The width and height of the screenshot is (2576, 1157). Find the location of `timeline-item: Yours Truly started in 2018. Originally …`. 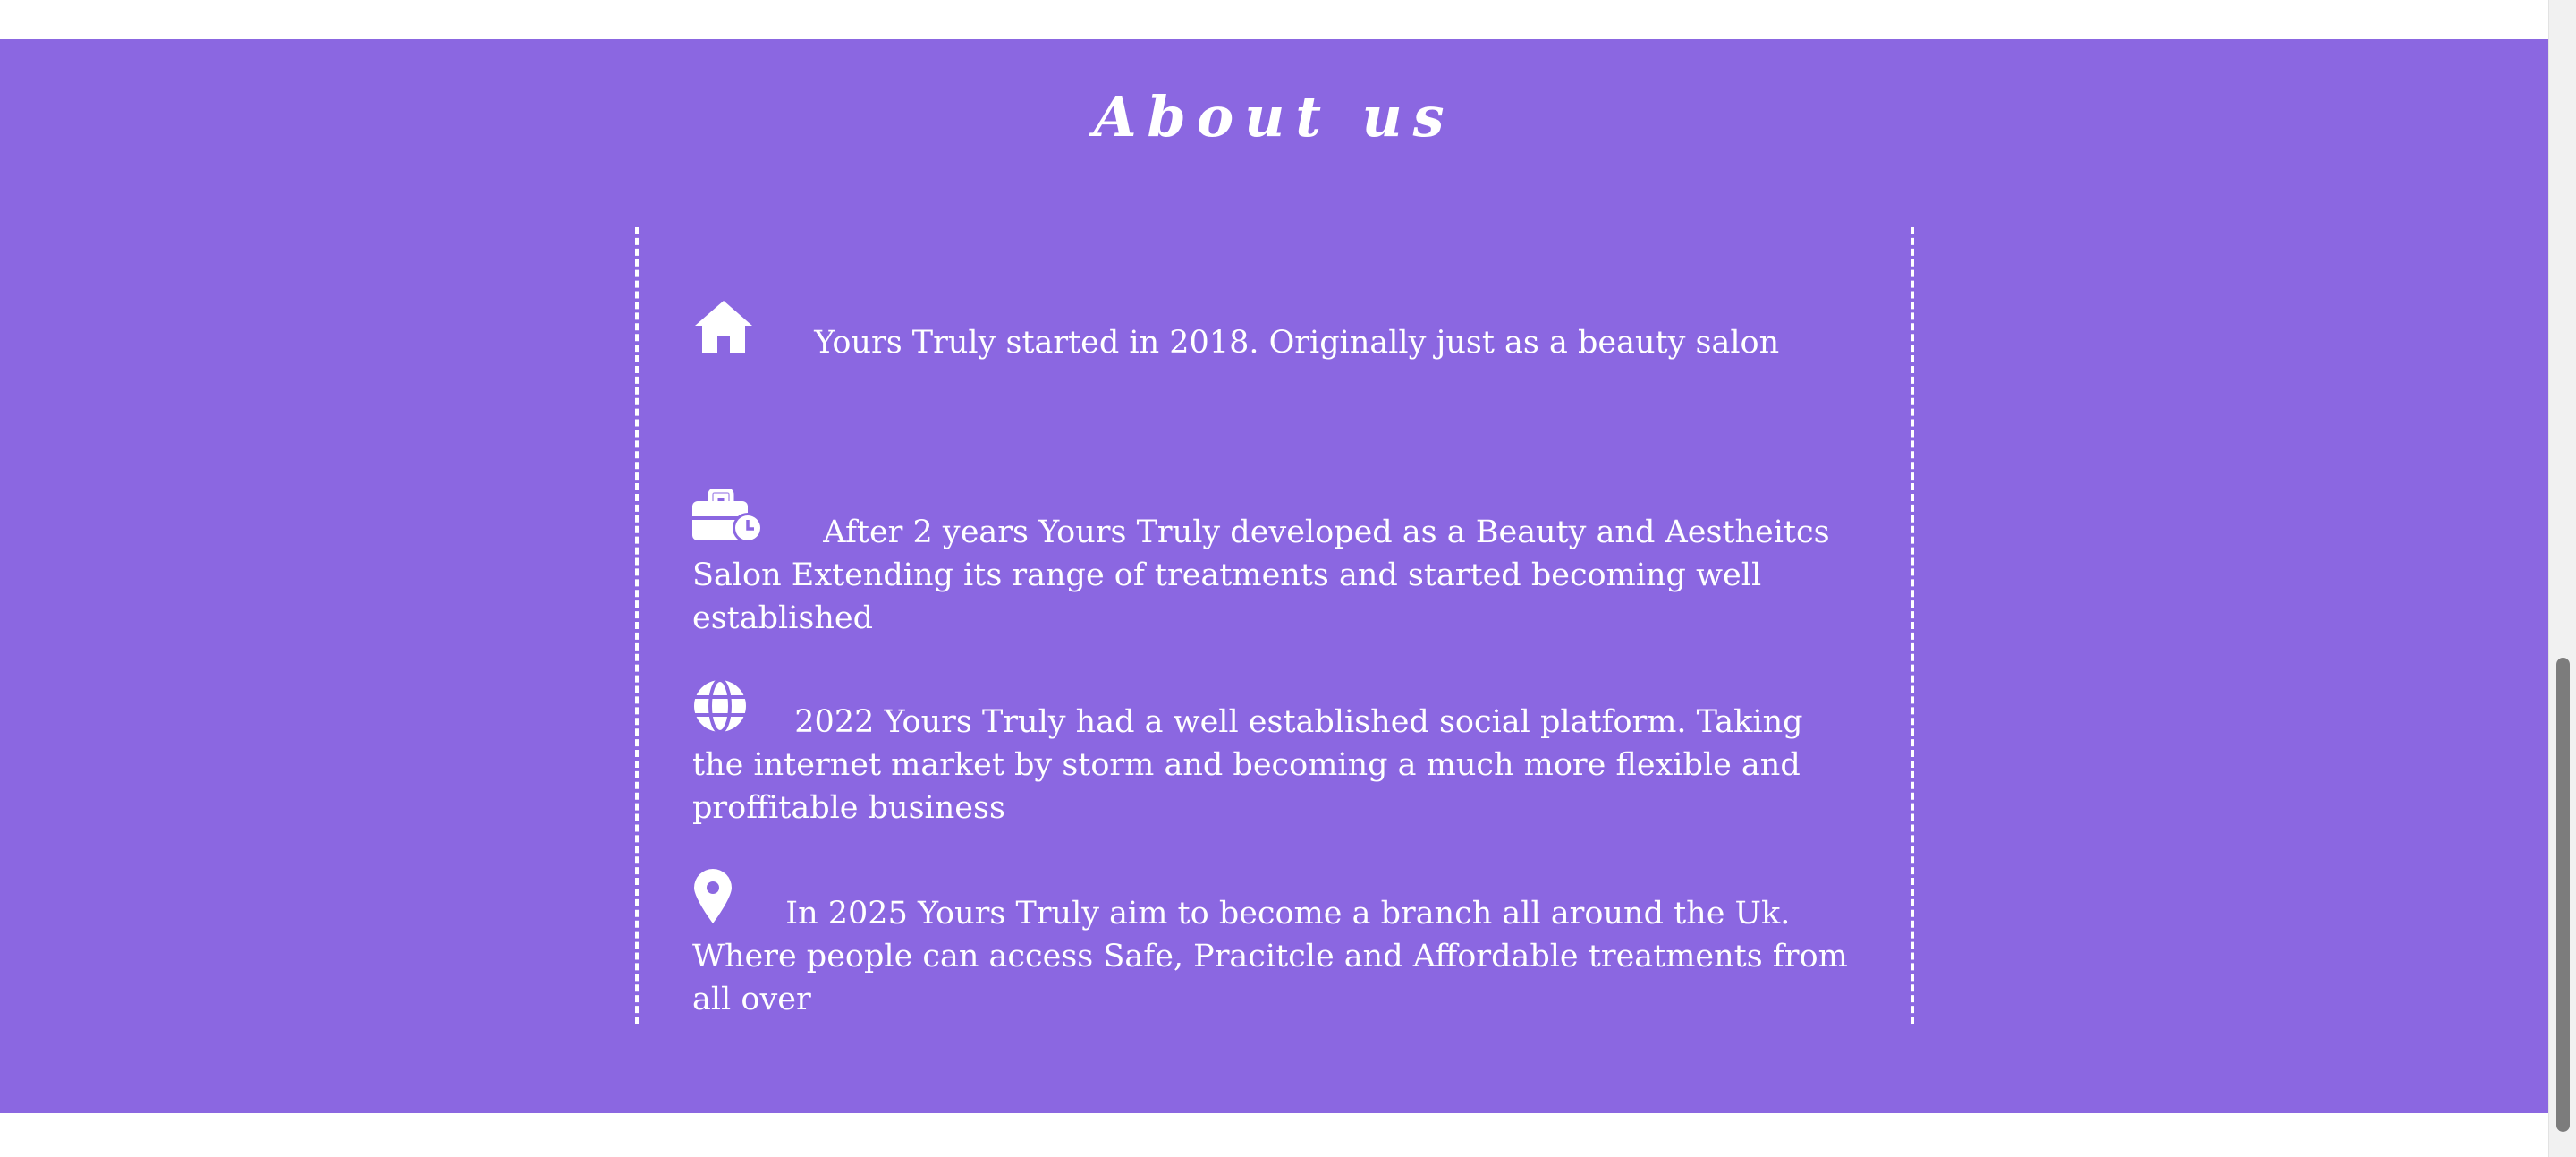

timeline-item: Yours Truly started in 2018. Originally … is located at coordinates (1273, 331).